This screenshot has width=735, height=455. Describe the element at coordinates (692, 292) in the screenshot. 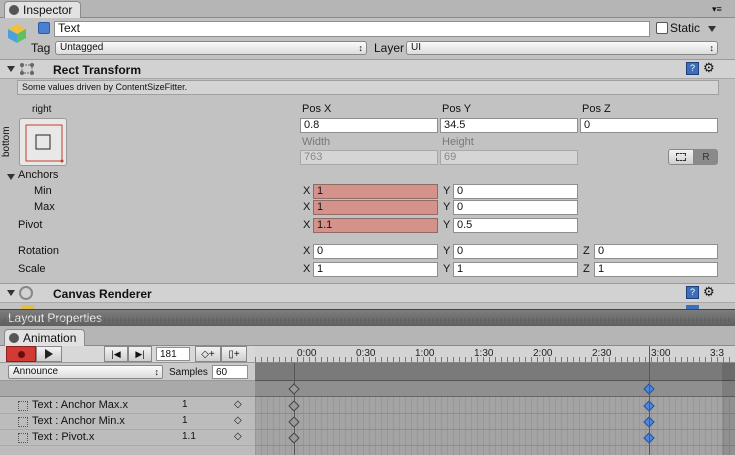

I see `canvas-help-icon: ?` at that location.